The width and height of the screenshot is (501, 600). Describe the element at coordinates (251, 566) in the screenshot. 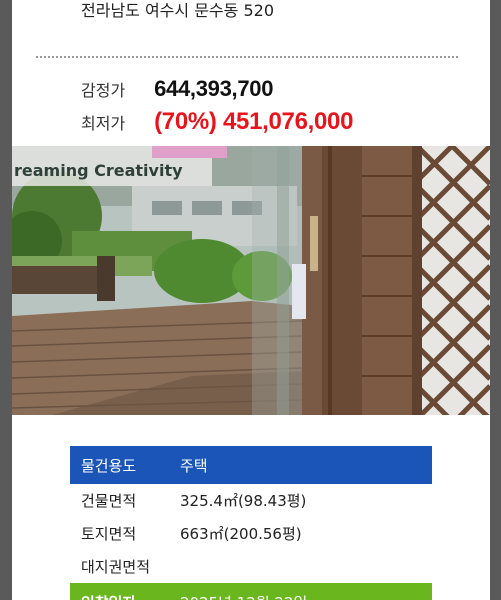

I see `detail-row-land-right-area: 대지권면적` at that location.